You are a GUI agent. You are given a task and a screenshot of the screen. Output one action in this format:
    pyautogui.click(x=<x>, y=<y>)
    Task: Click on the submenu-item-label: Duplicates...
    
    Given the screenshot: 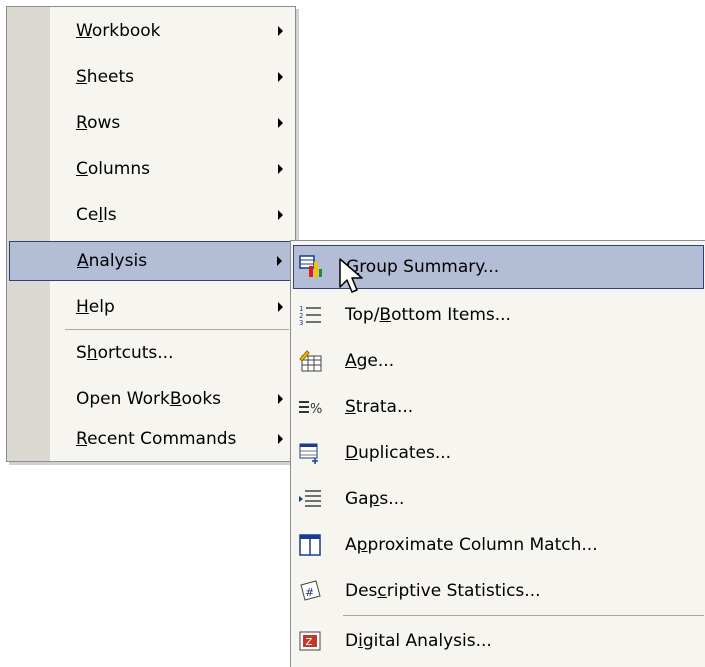 What is the action you would take?
    pyautogui.click(x=398, y=453)
    